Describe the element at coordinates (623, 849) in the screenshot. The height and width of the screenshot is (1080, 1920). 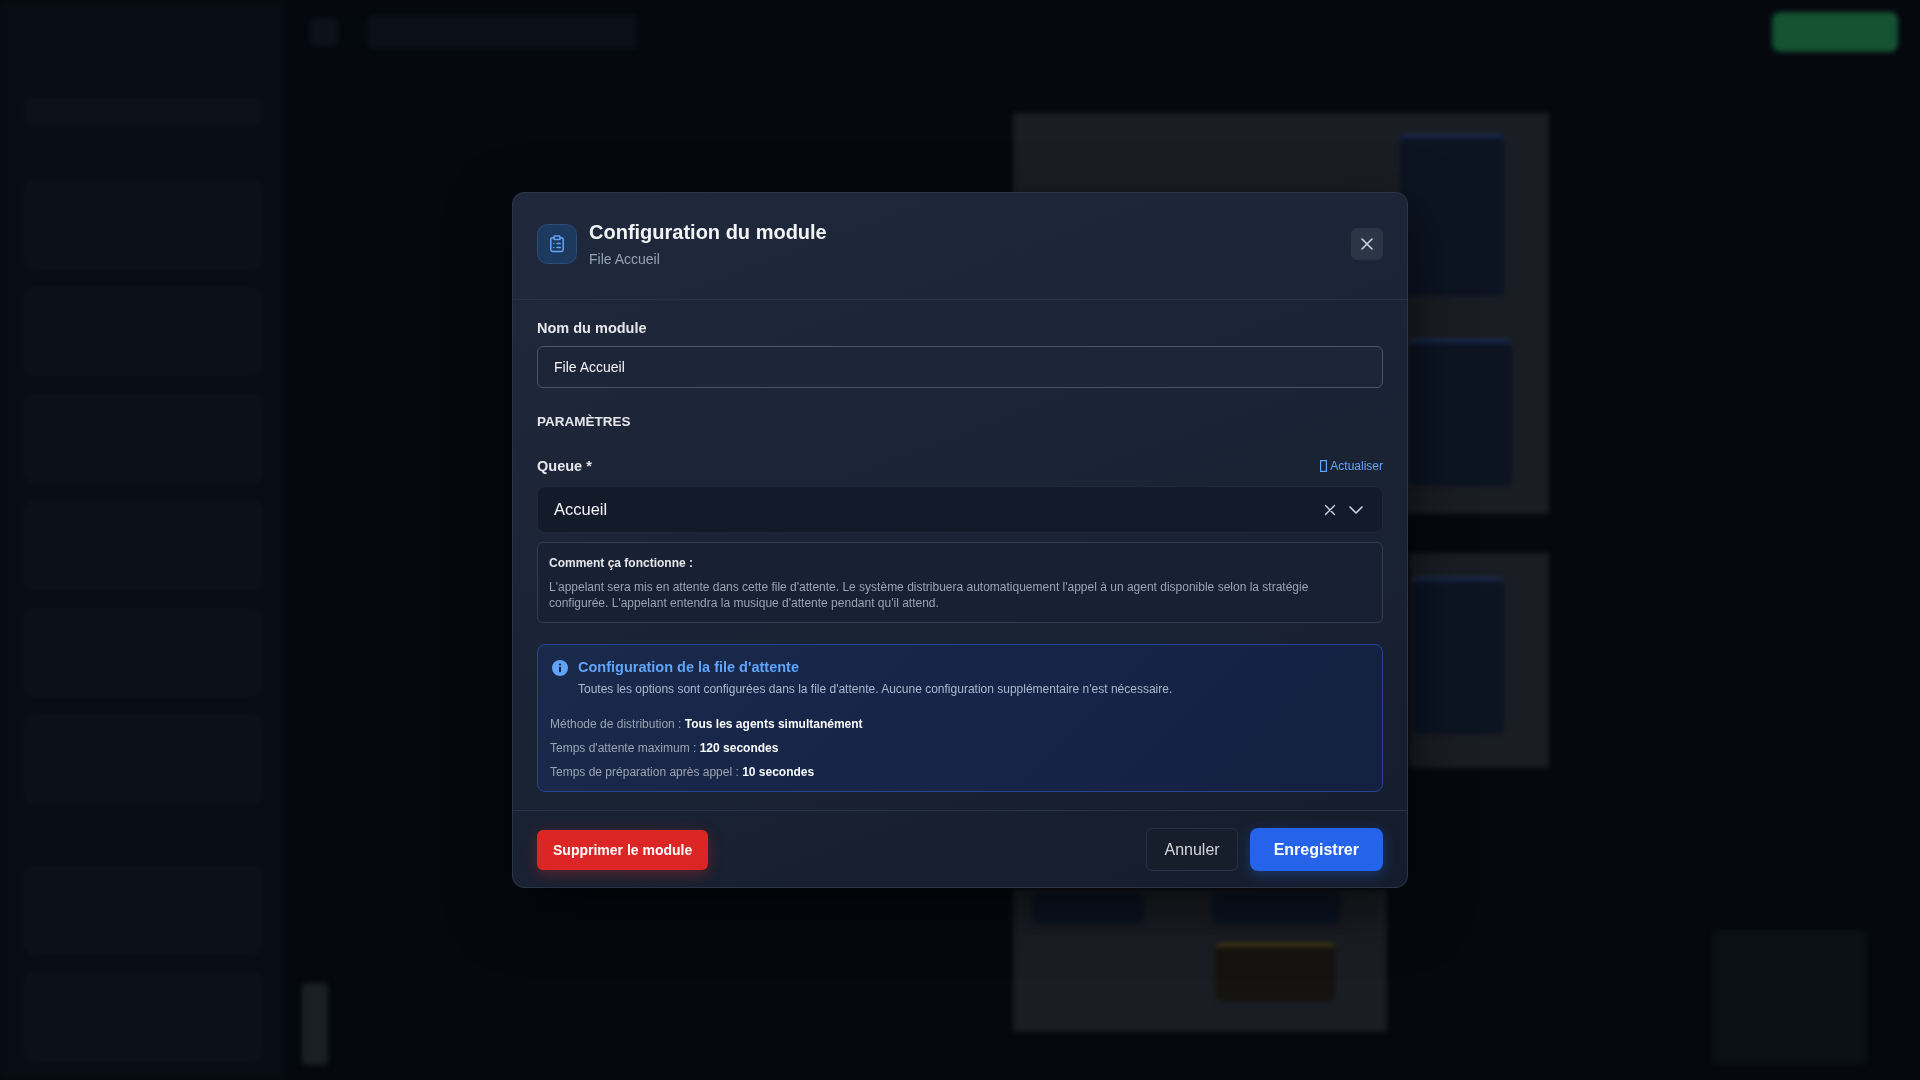
I see `delete-button: Supprimer le module` at that location.